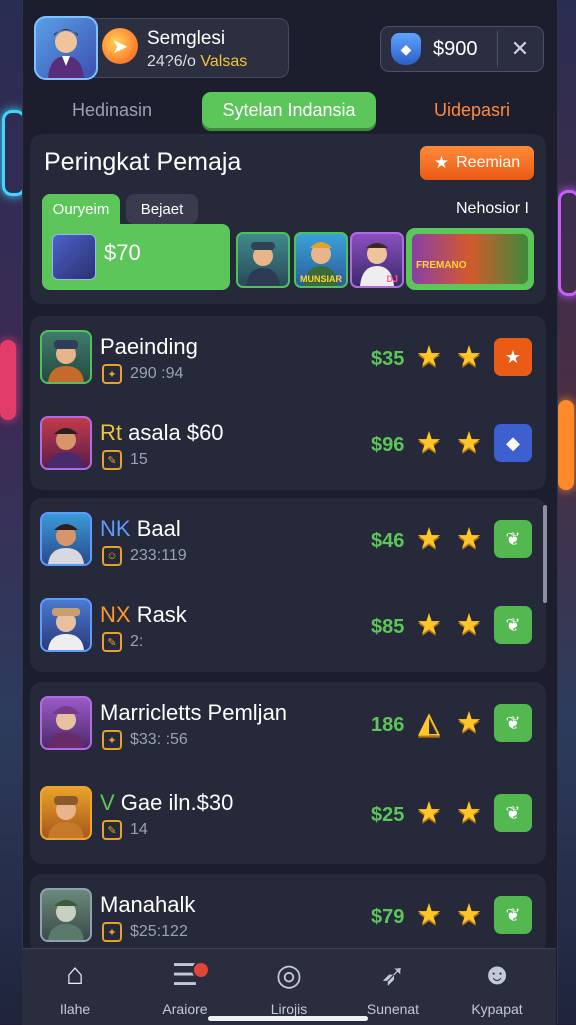 This screenshot has height=1025, width=576. I want to click on character-card: MUNSIAR, so click(321, 260).